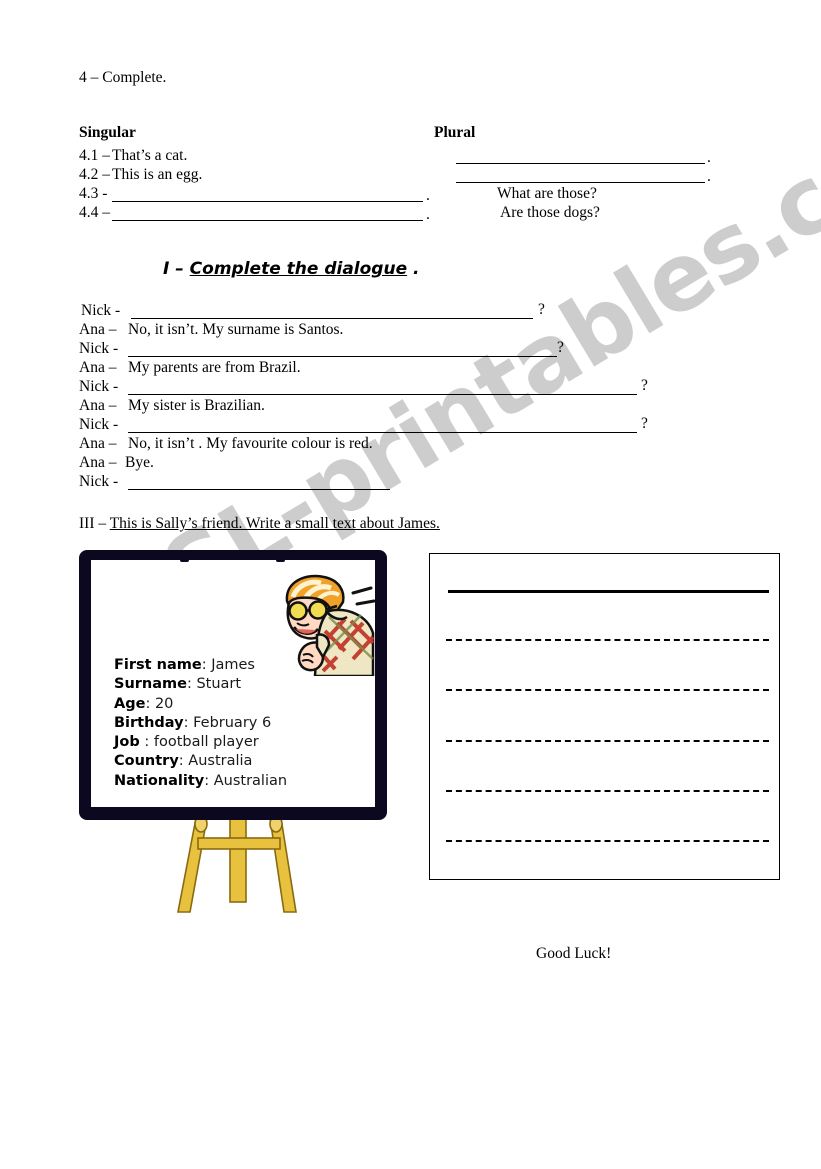 The height and width of the screenshot is (1169, 821). What do you see at coordinates (94, 174) in the screenshot?
I see `row-4-2-number: 4.2 –` at bounding box center [94, 174].